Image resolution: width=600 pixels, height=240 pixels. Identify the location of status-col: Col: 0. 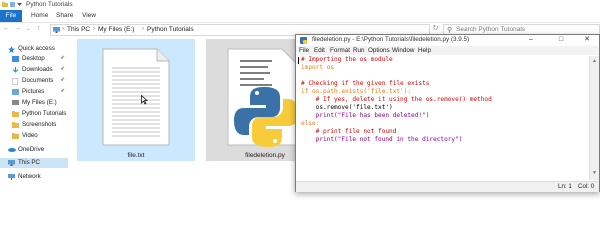
(586, 186).